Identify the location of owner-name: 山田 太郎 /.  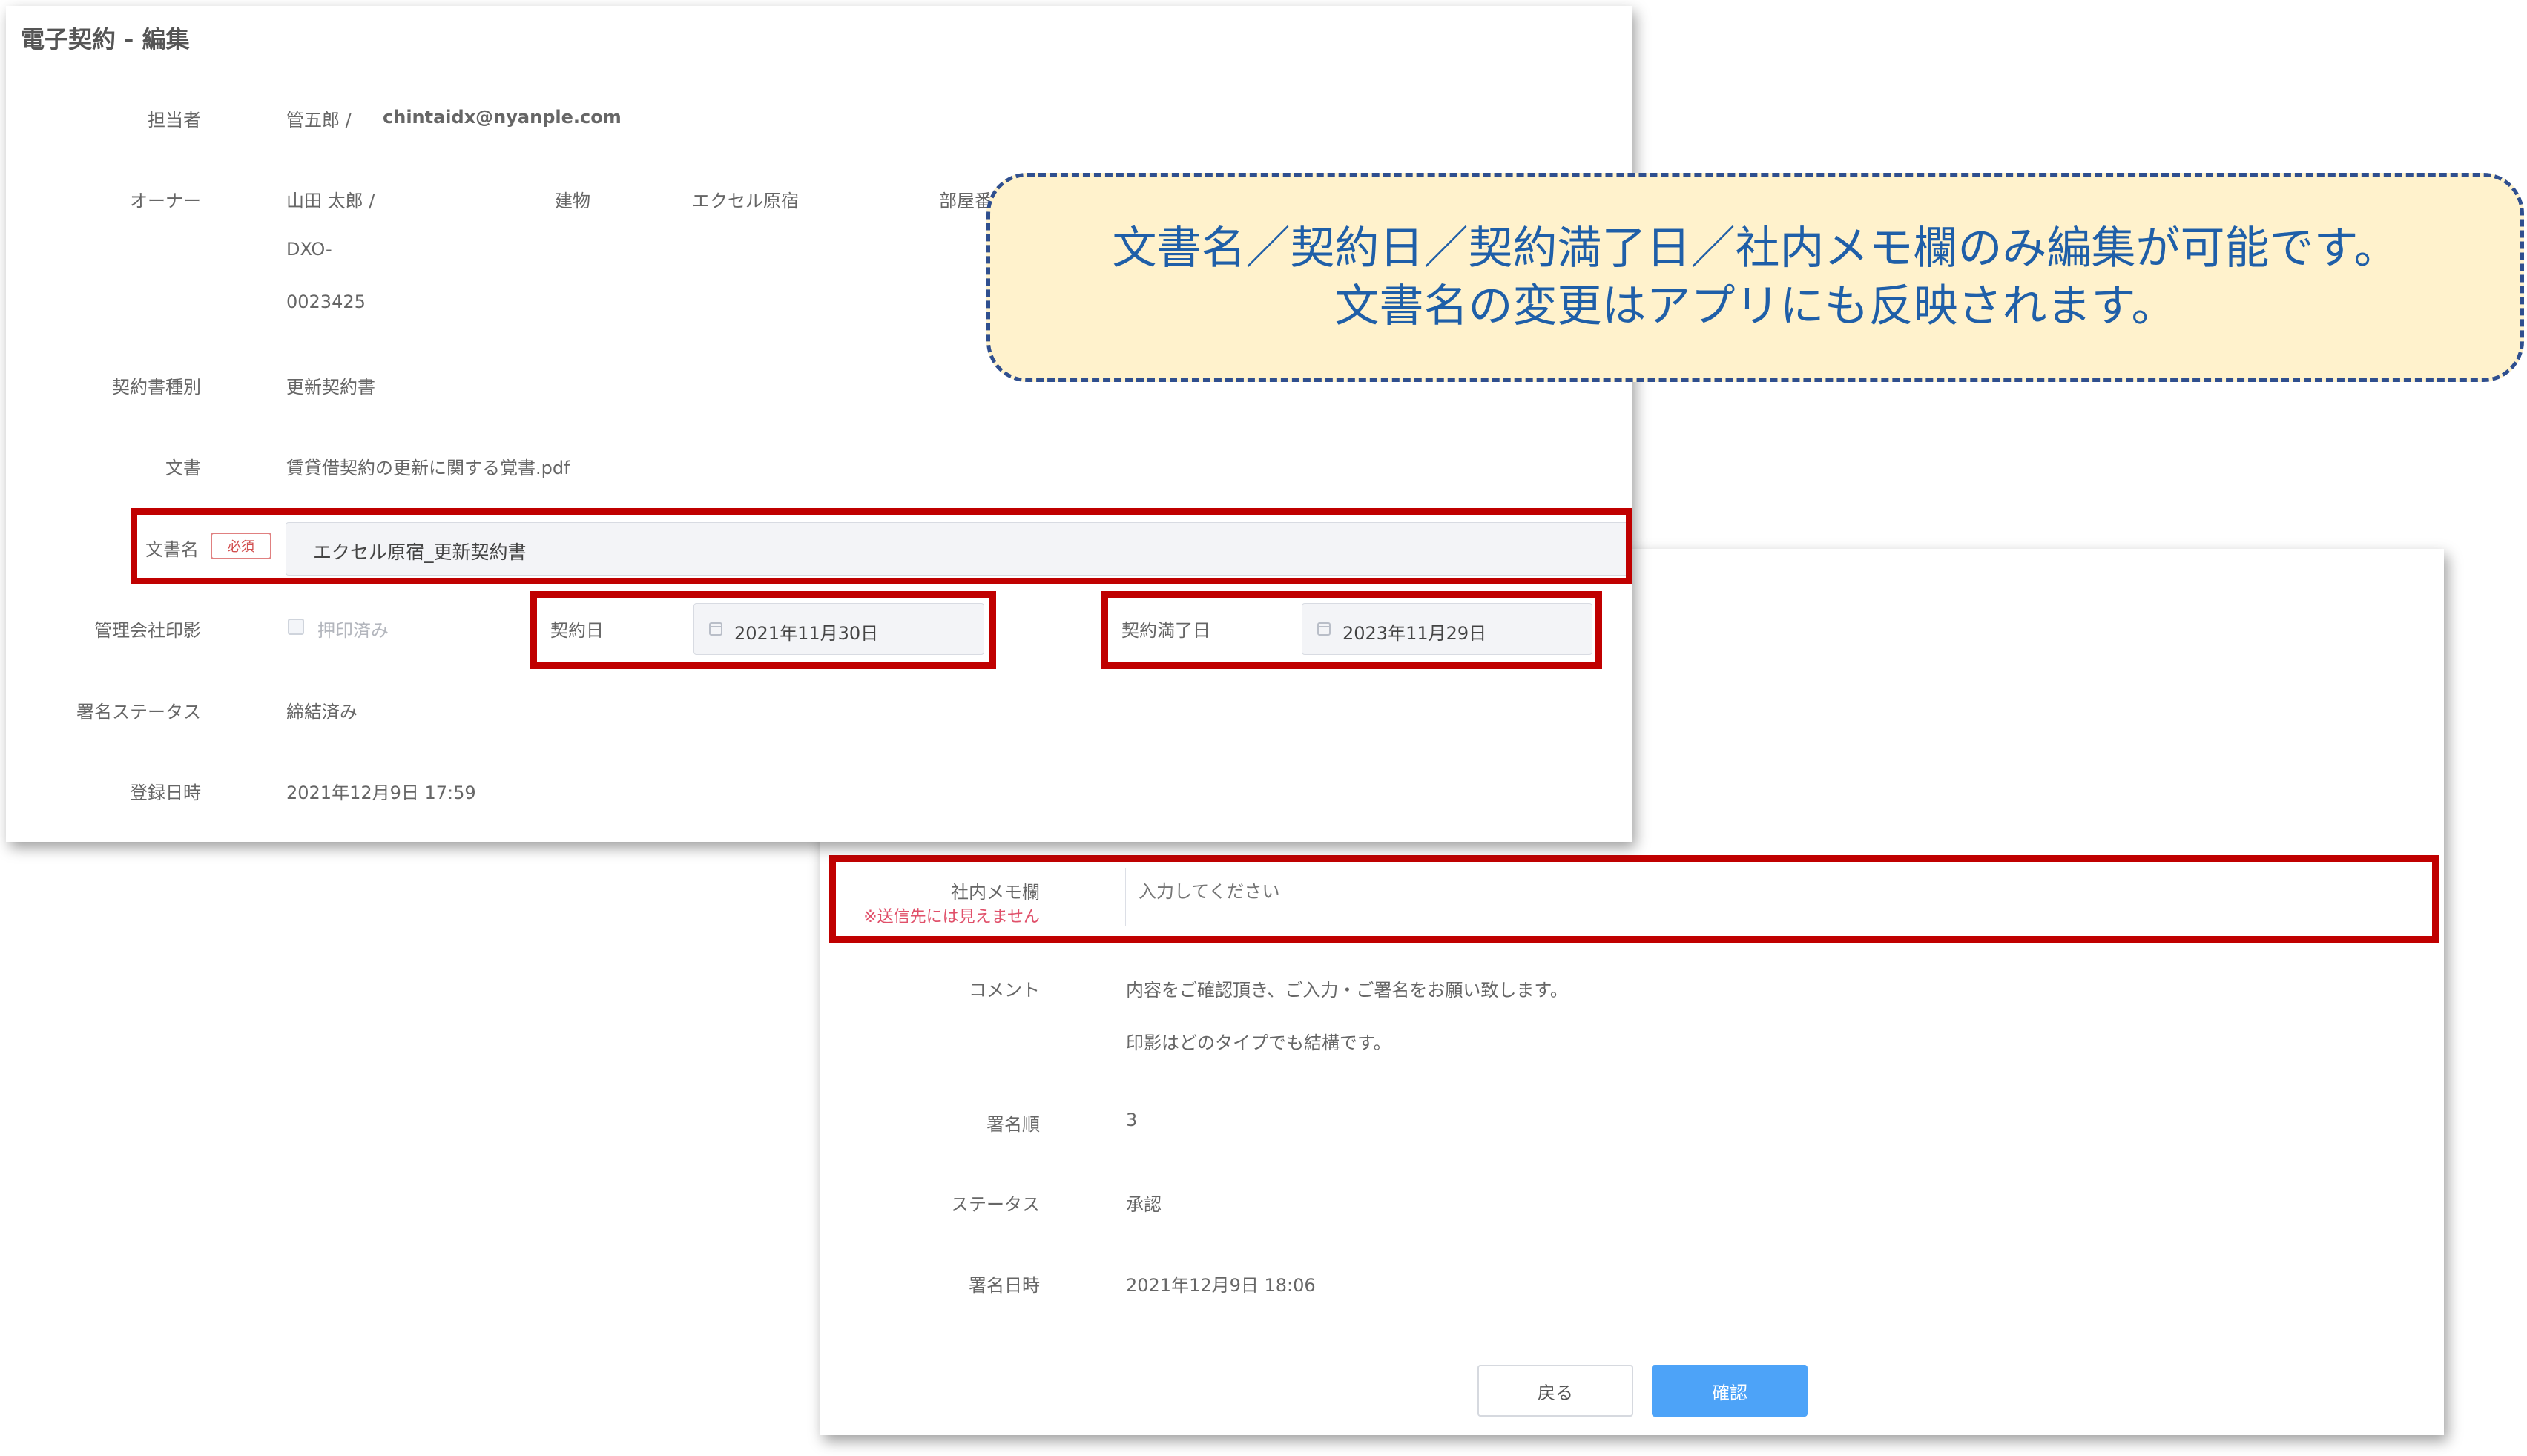
(330, 201).